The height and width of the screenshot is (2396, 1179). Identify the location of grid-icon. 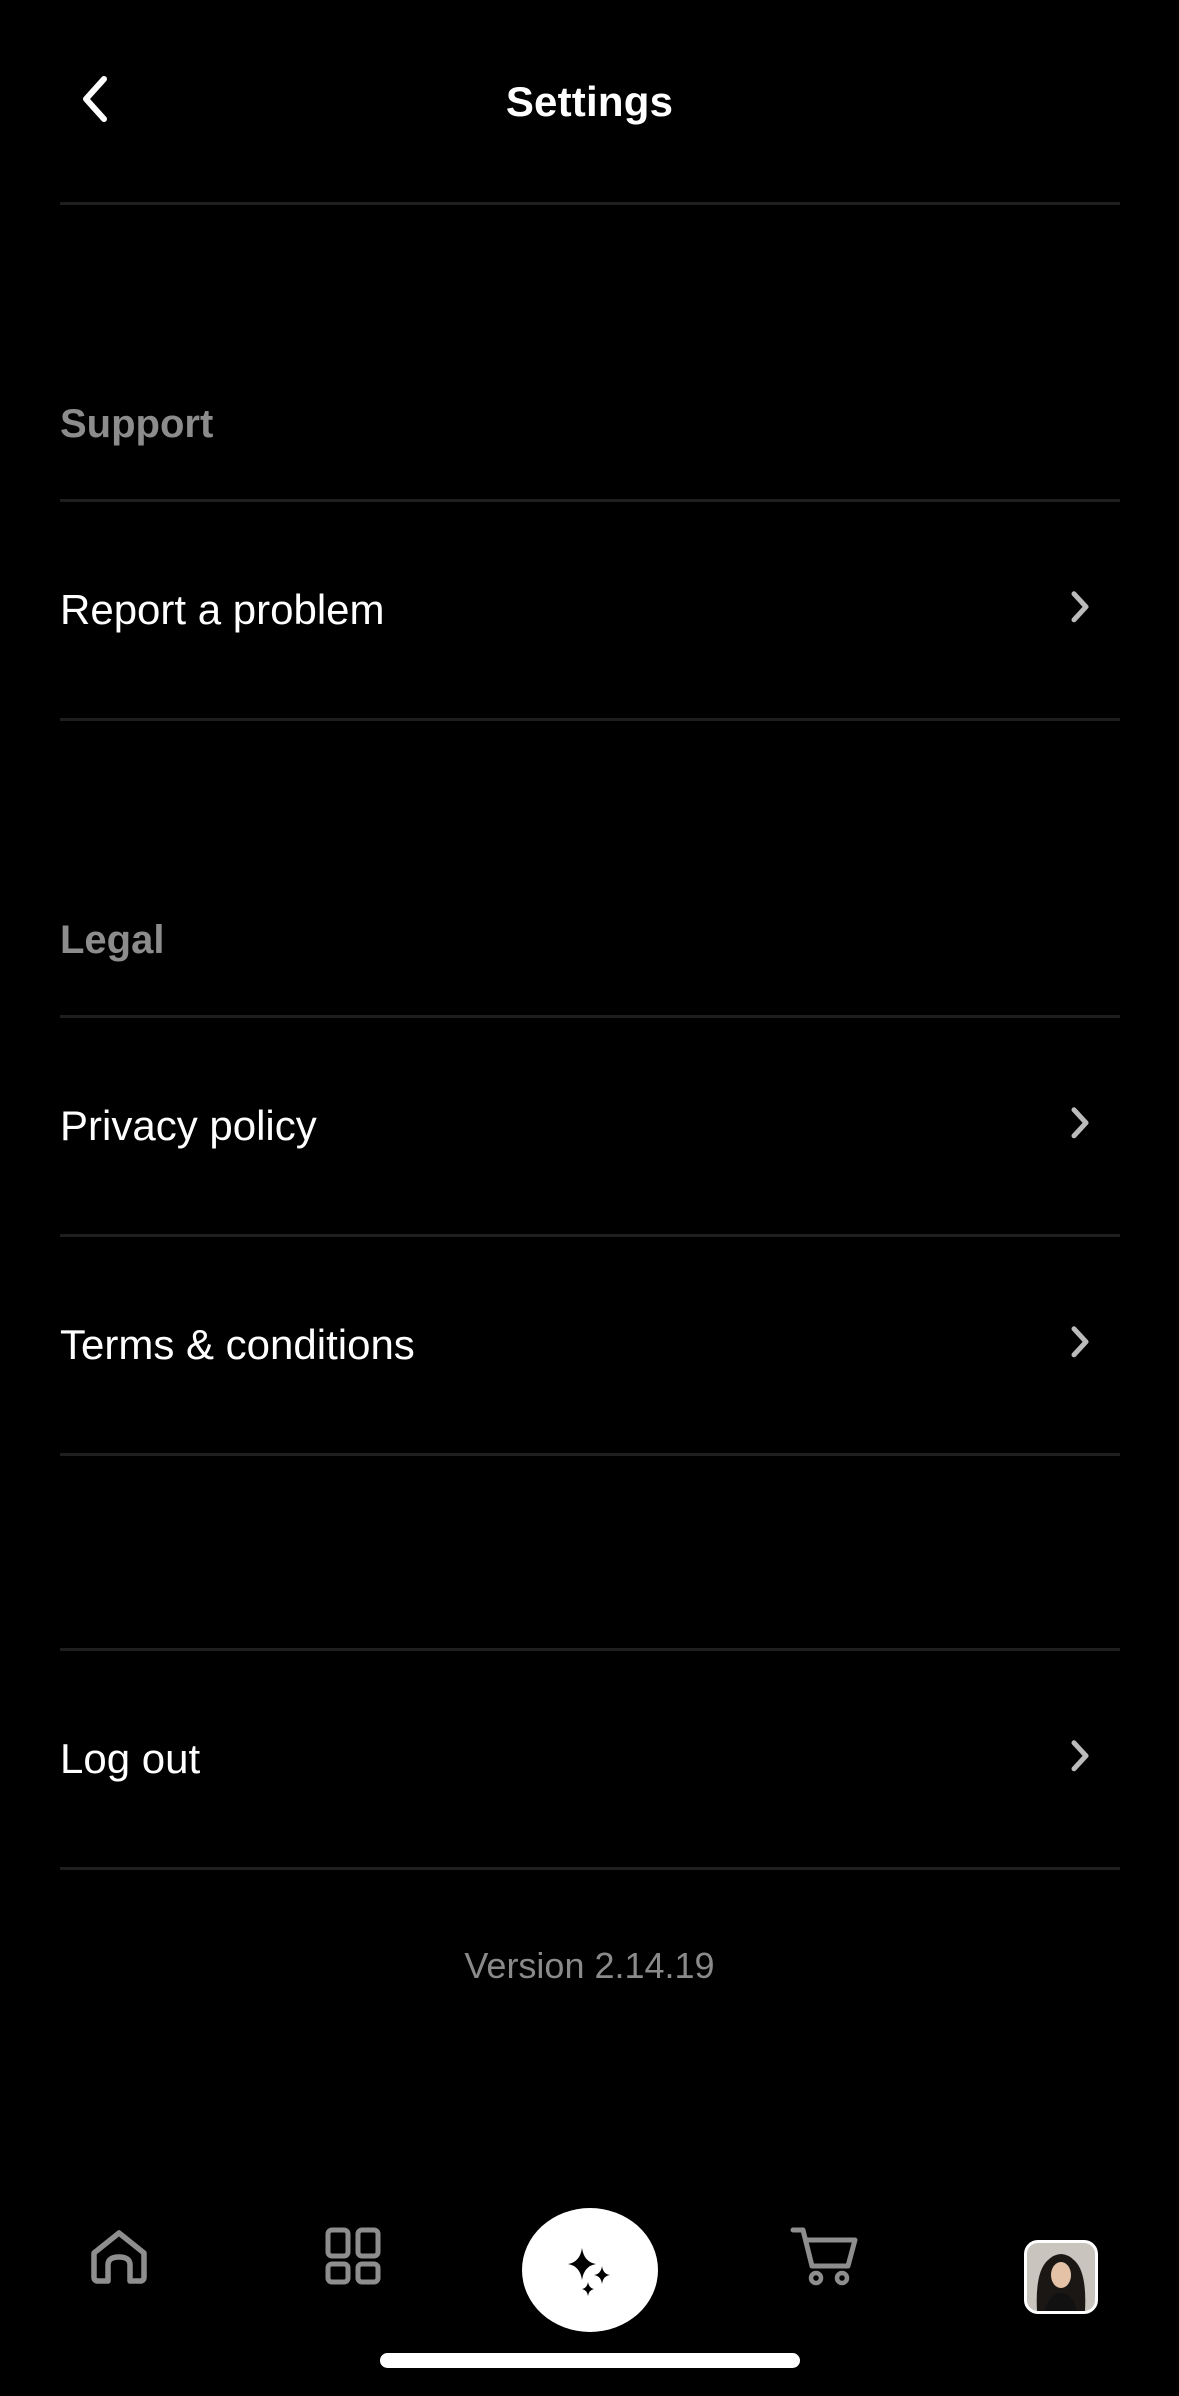
(353, 2256).